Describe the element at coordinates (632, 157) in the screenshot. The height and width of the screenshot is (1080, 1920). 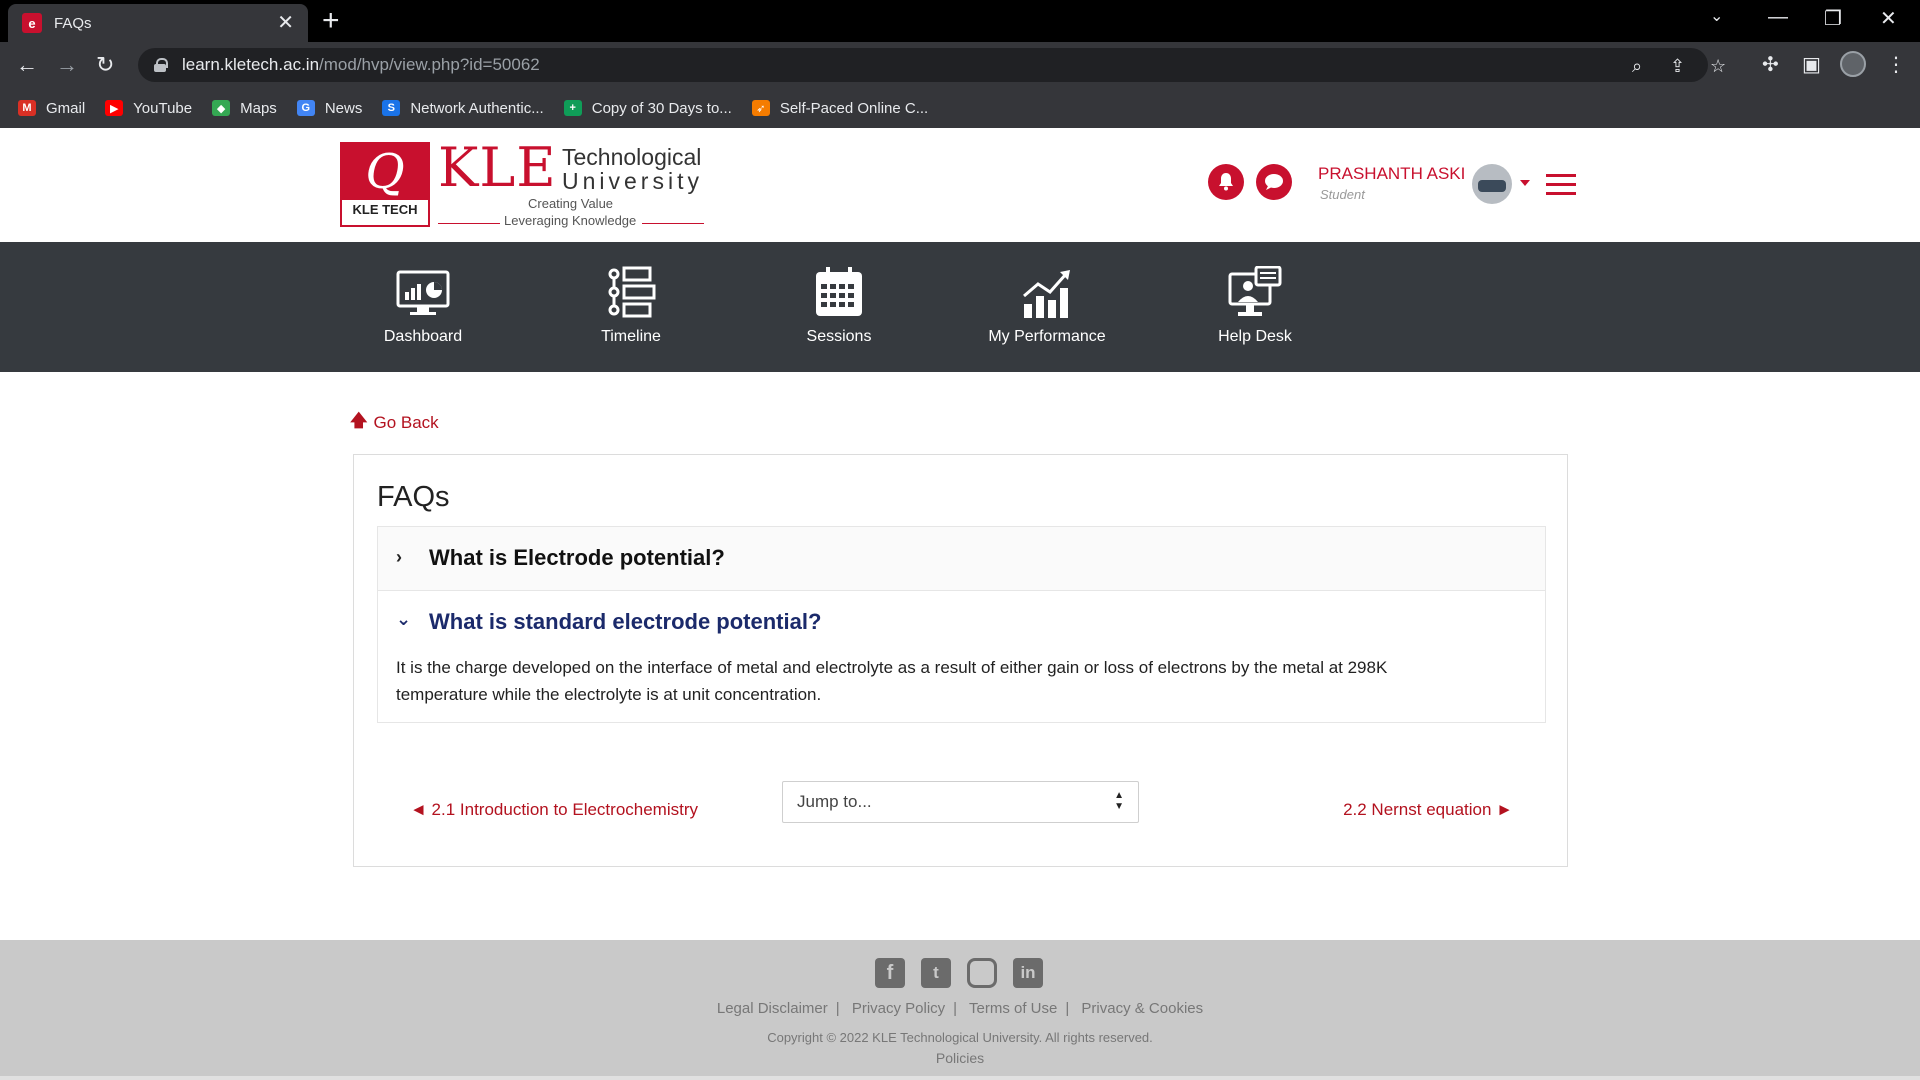
I see `logo-technological-text: Technological` at that location.